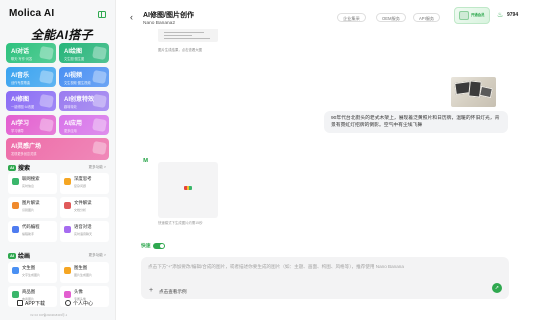  I want to click on feature-sublabel: 实时语音聊天, so click(83, 233).